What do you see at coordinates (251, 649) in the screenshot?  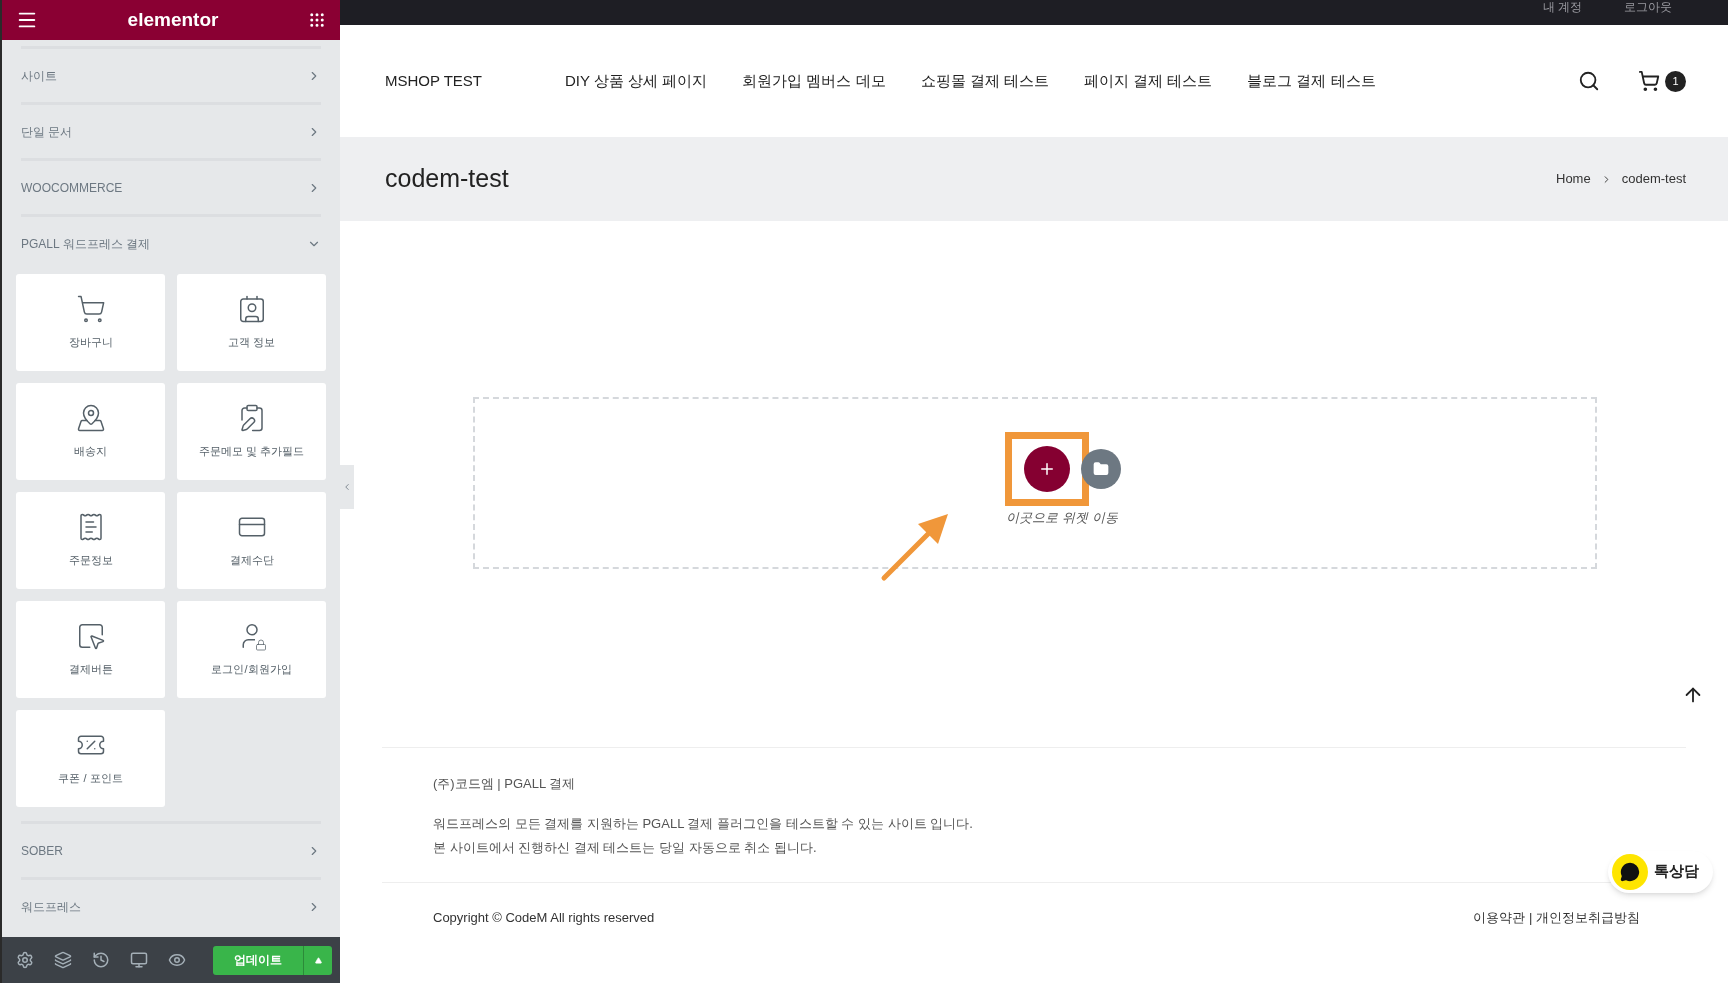 I see `widget-tile: 로그인/회원가입` at bounding box center [251, 649].